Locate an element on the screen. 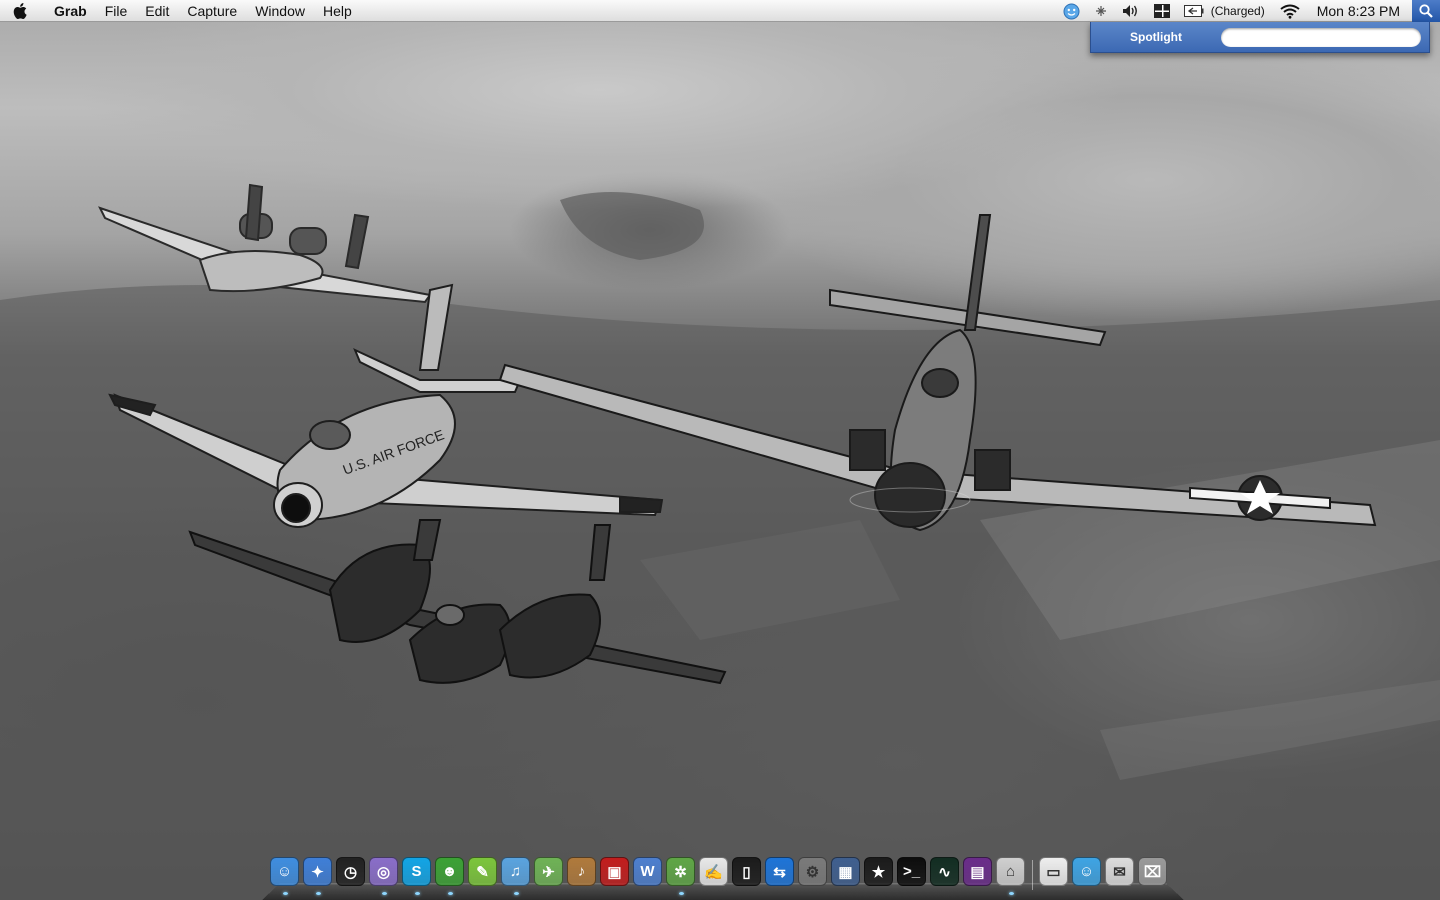 The image size is (1440, 900). mail-plane-icon: ✈ is located at coordinates (548, 871).